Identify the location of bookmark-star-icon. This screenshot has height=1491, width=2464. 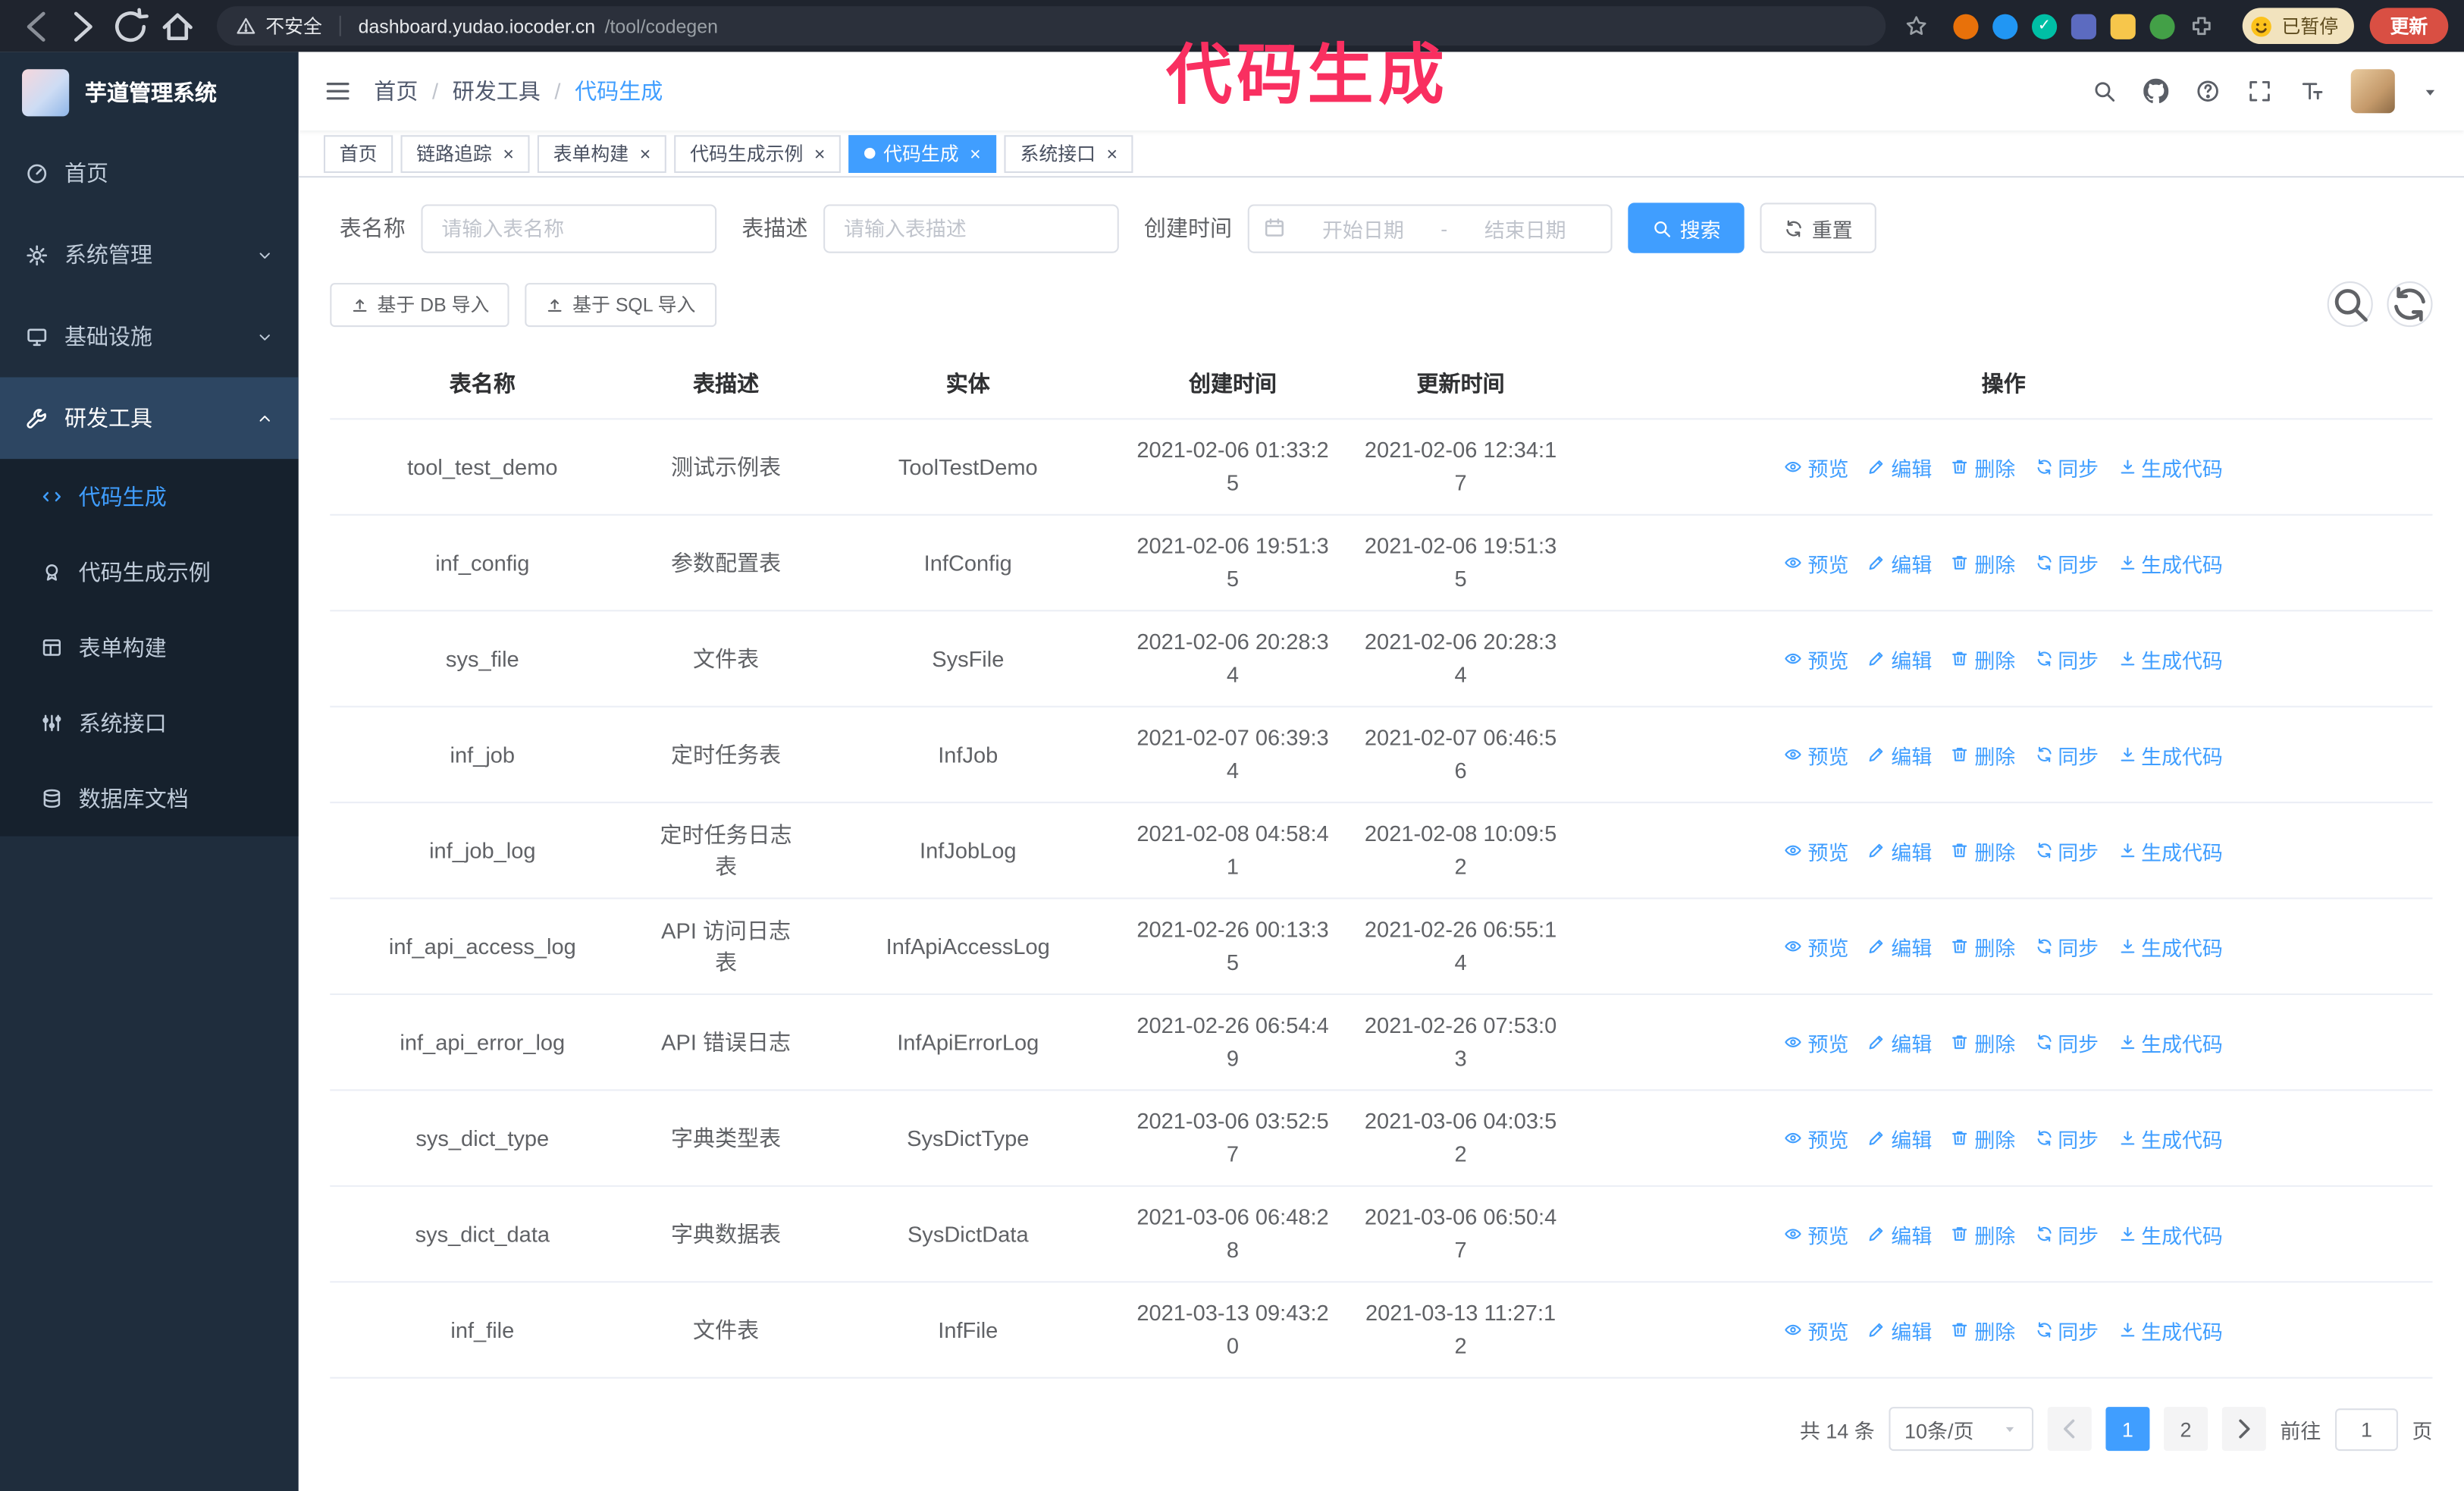
(1916, 26).